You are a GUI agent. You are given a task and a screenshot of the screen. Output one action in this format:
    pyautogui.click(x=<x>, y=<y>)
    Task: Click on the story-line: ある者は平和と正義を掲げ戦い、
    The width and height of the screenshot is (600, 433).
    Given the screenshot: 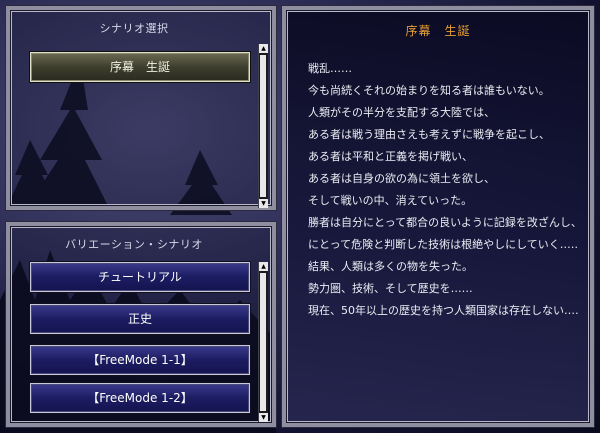 What is the action you would take?
    pyautogui.click(x=390, y=156)
    